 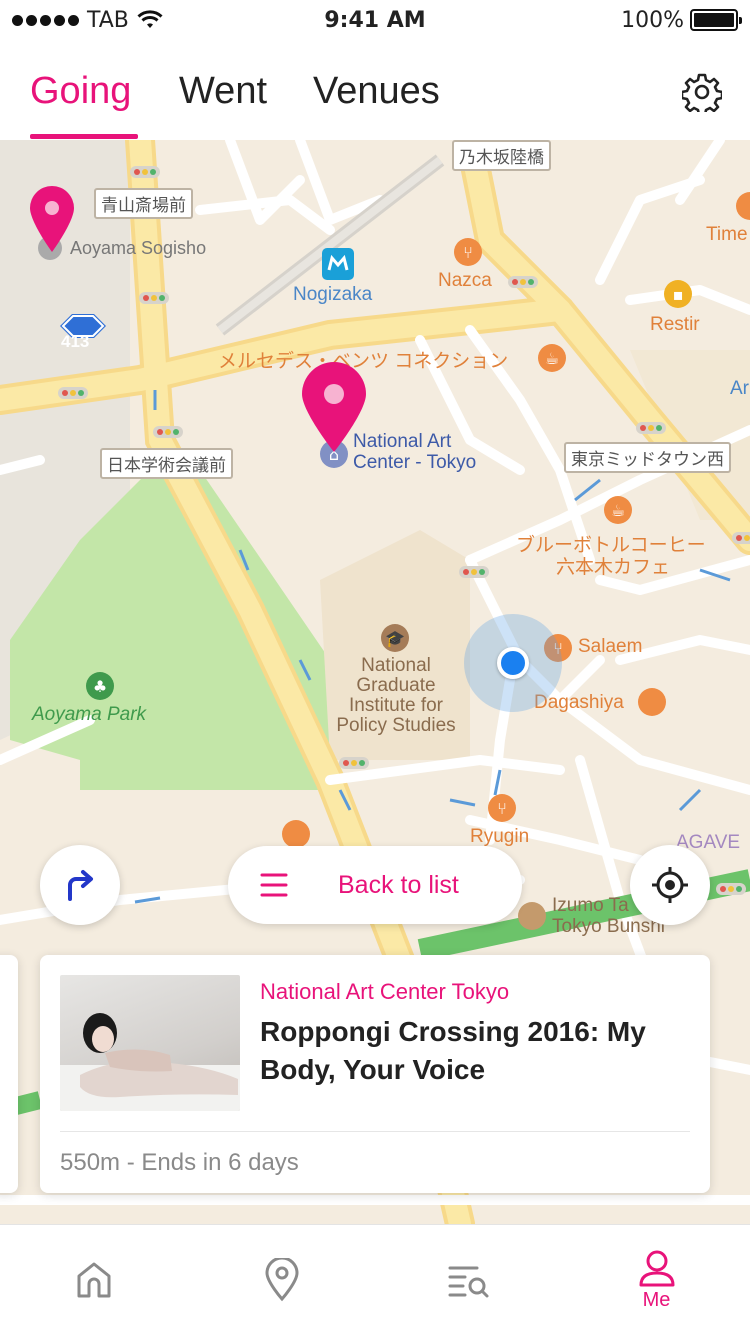 I want to click on bottom-tab-bar: Me, so click(x=375, y=1279).